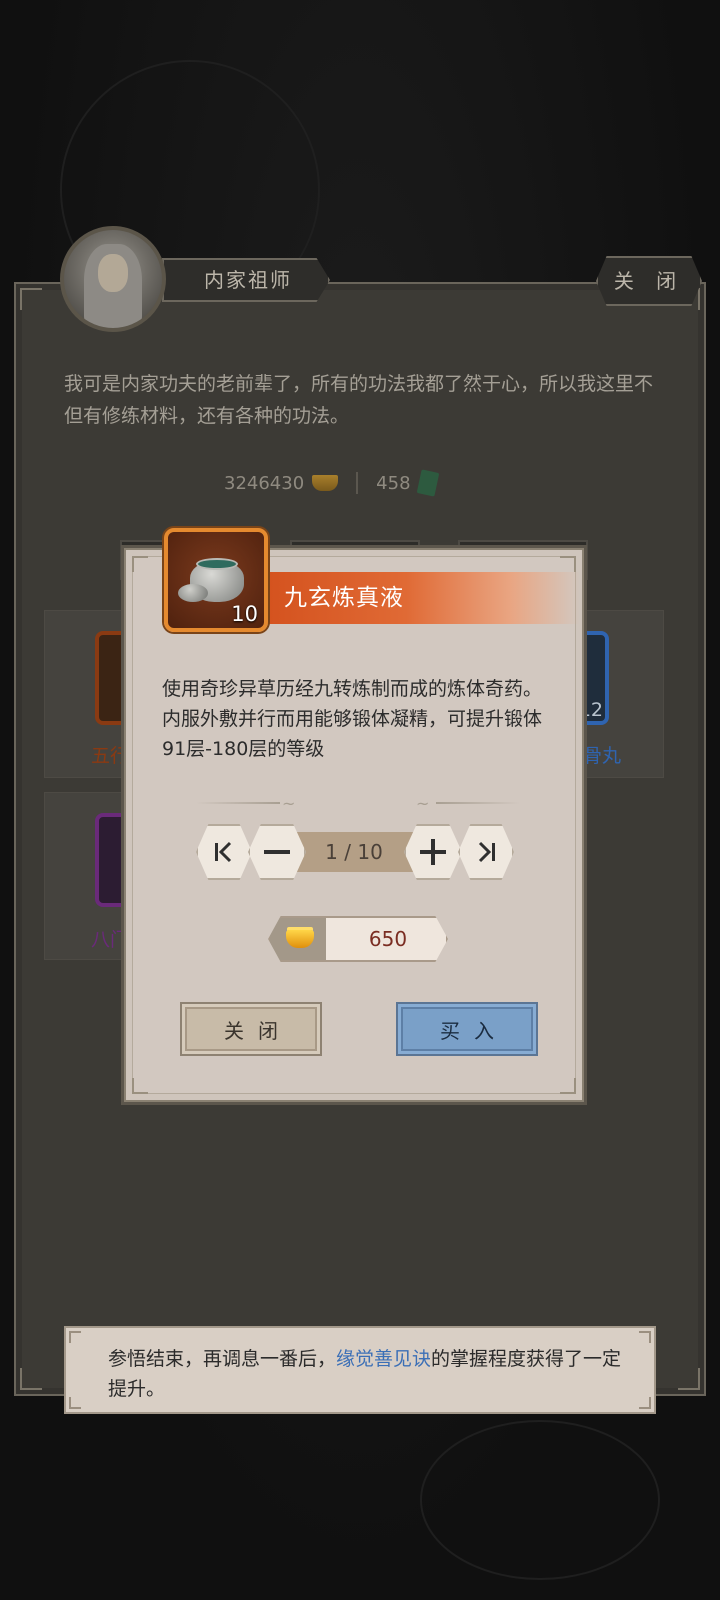 Image resolution: width=720 pixels, height=1600 pixels. What do you see at coordinates (357, 483) in the screenshot?
I see `currency-divider` at bounding box center [357, 483].